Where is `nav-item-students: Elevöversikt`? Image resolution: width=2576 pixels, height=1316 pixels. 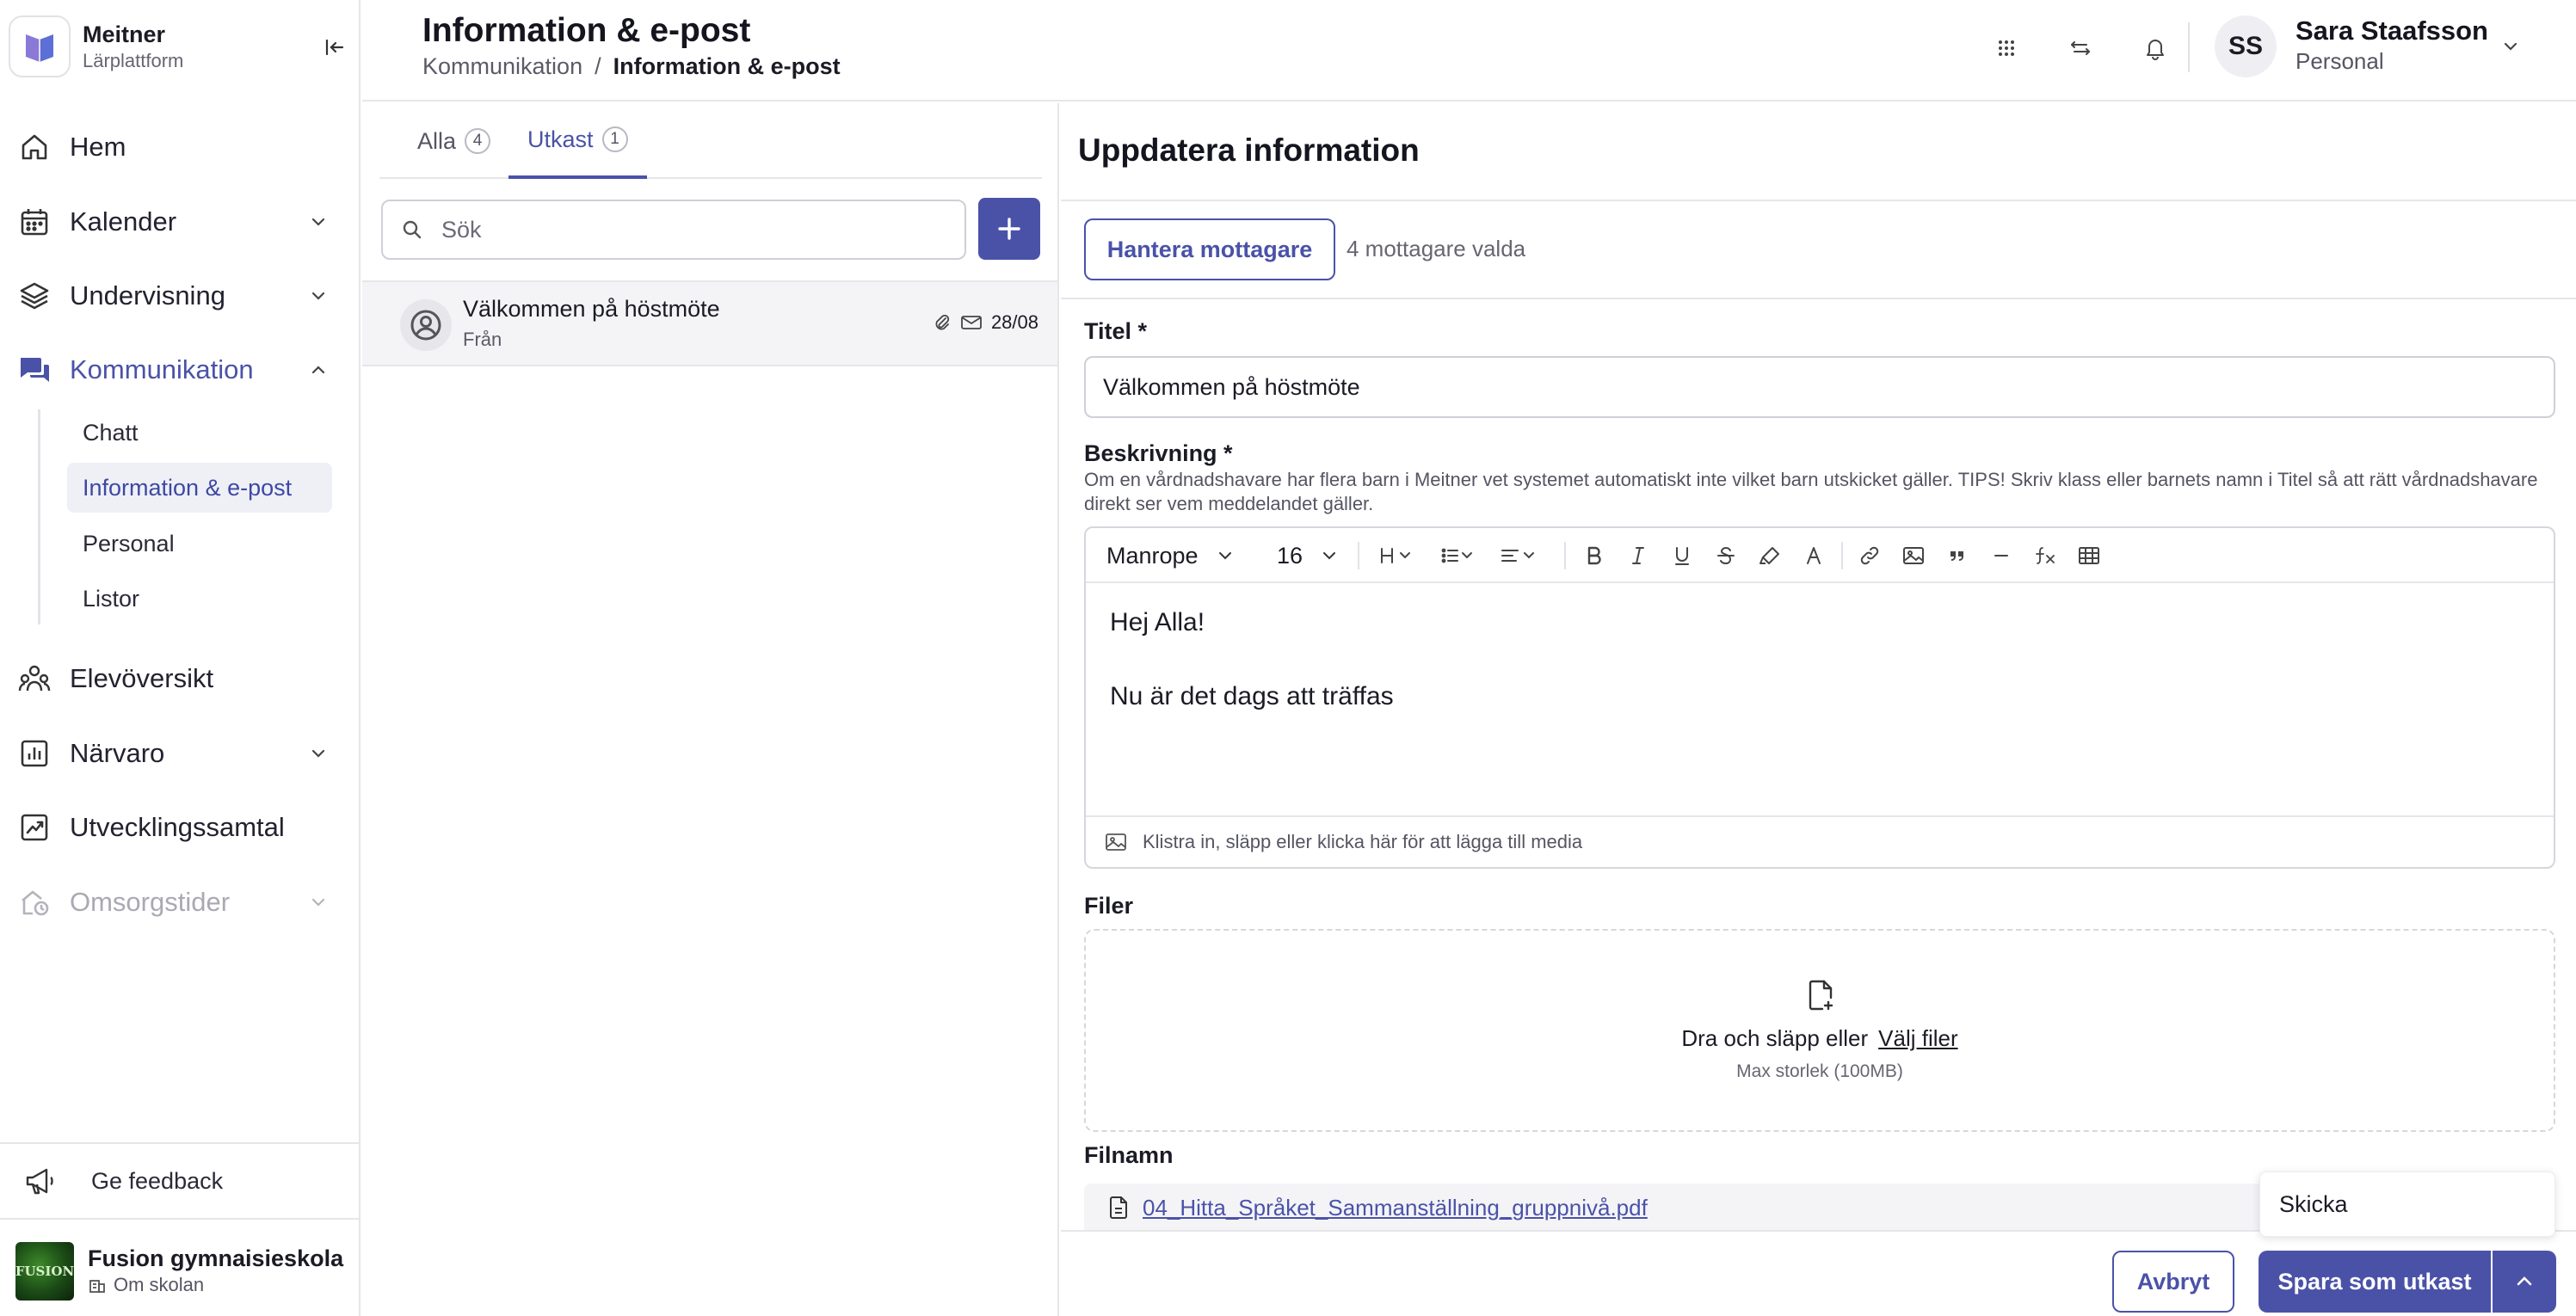
nav-item-students: Elevöversikt is located at coordinates (176, 679).